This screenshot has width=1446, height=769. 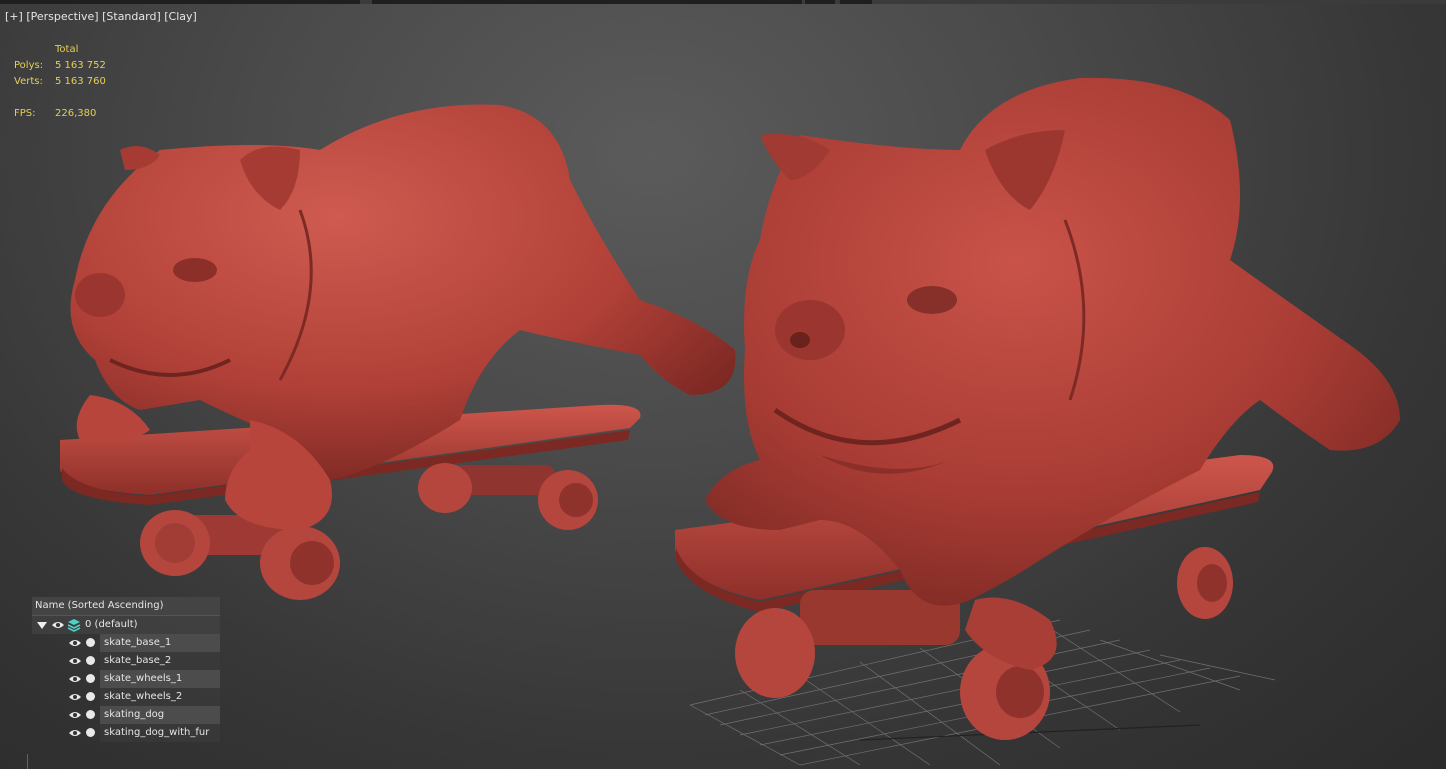 What do you see at coordinates (14, 16) in the screenshot?
I see `viewport-plus-menu: [+]` at bounding box center [14, 16].